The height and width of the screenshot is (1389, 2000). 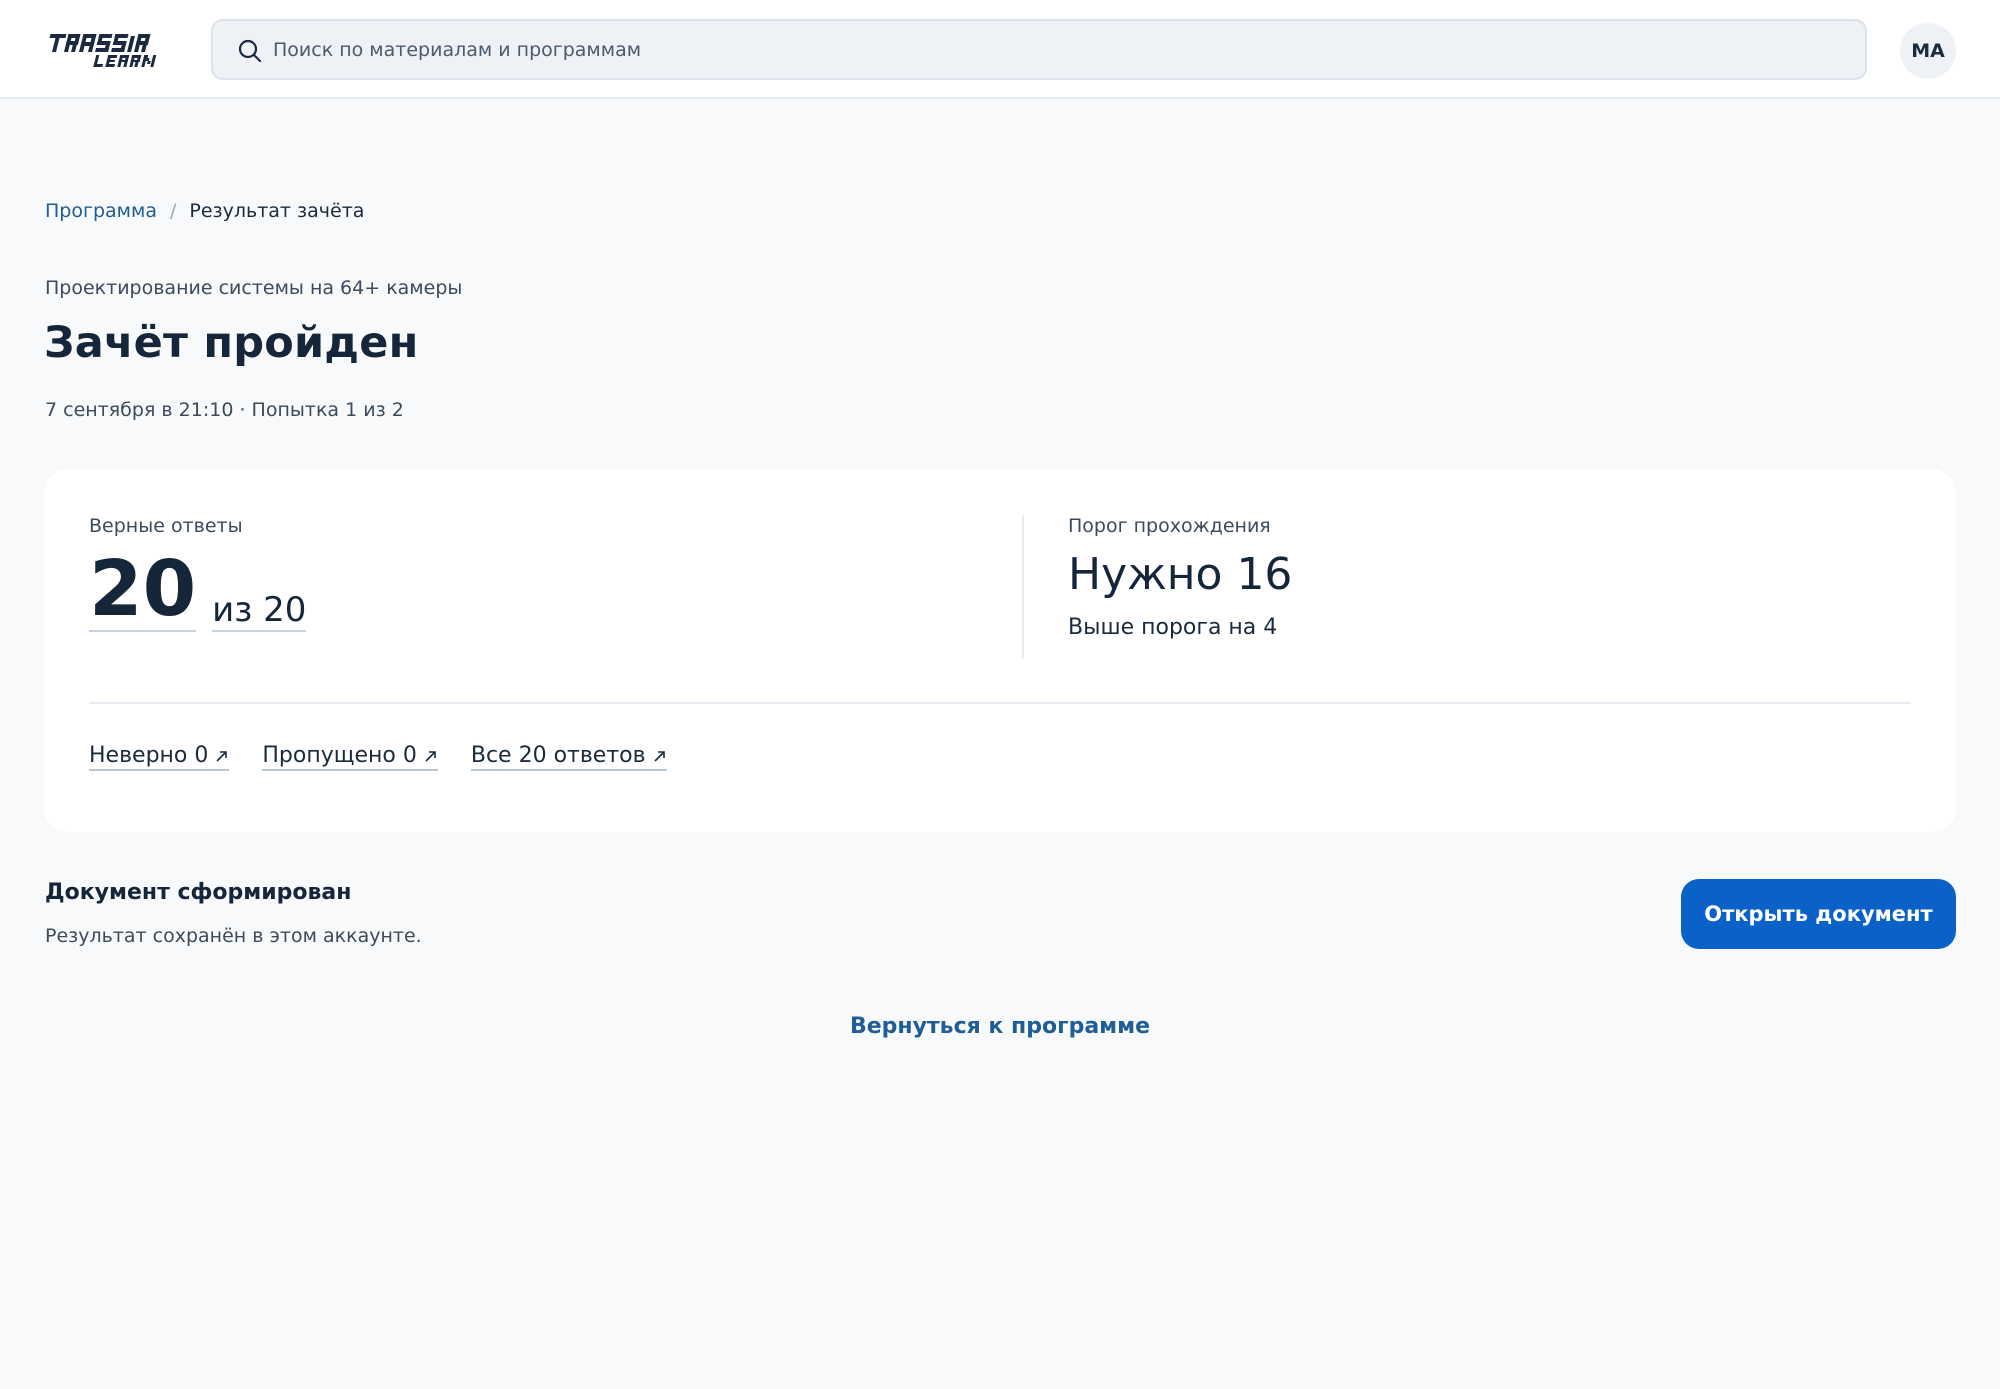 I want to click on search-icon, so click(x=250, y=51).